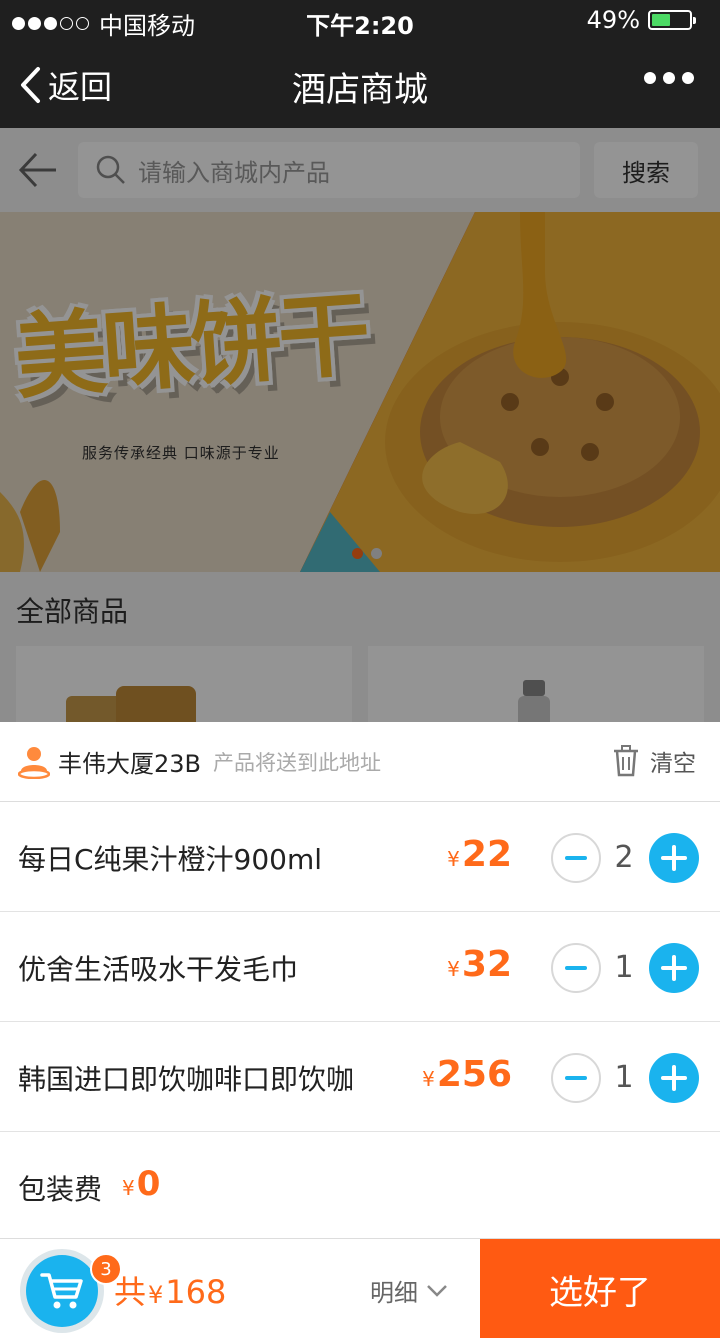 This screenshot has width=720, height=1338. Describe the element at coordinates (673, 764) in the screenshot. I see `clear-label: 清空` at that location.